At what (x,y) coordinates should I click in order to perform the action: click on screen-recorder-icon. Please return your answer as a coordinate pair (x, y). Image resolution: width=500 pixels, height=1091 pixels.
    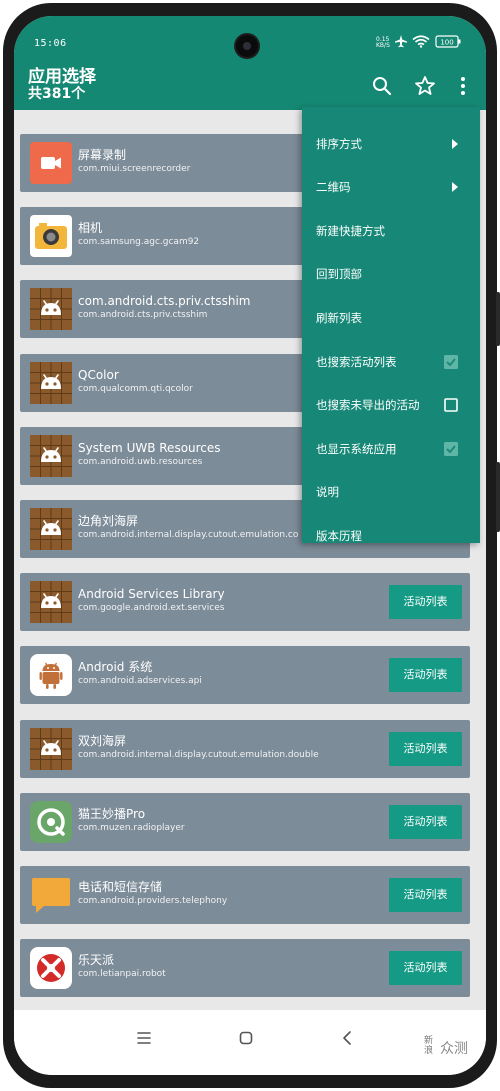
    Looking at the image, I should click on (51, 163).